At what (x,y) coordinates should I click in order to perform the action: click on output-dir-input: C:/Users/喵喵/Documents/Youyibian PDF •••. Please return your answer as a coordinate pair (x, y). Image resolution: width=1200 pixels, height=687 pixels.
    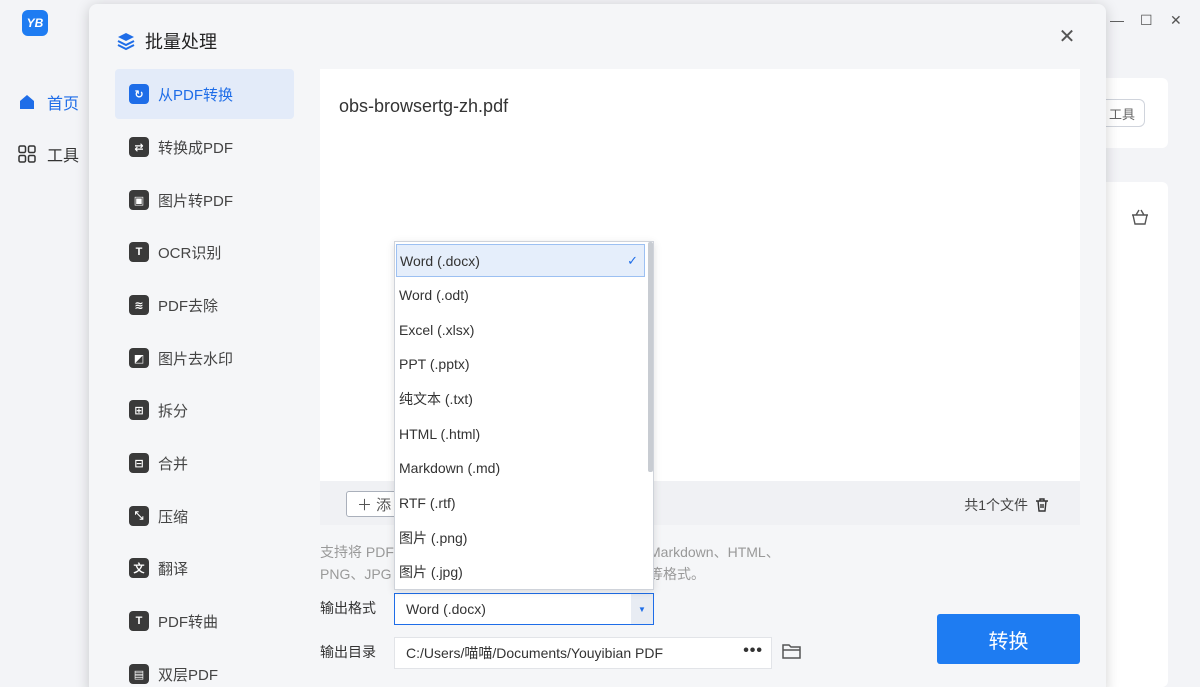
    Looking at the image, I should click on (583, 653).